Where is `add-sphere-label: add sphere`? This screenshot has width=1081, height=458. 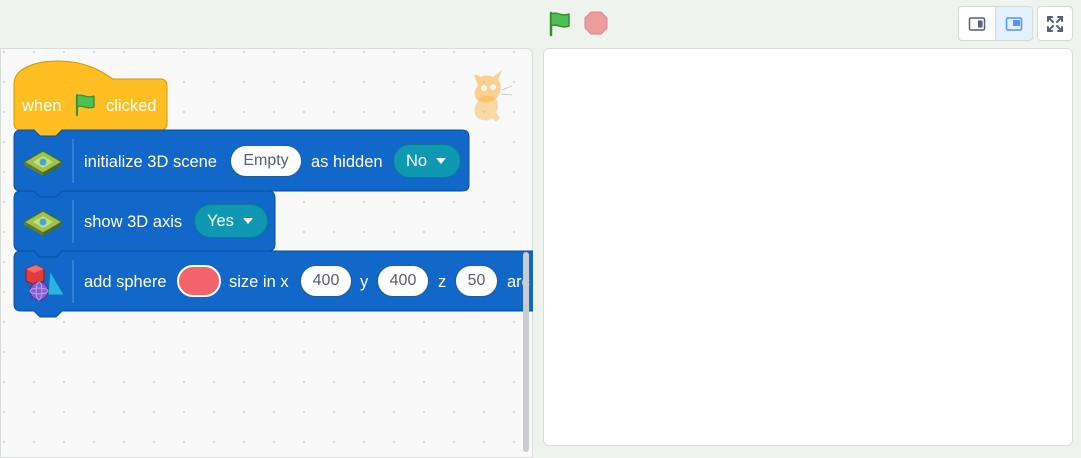
add-sphere-label: add sphere is located at coordinates (125, 282).